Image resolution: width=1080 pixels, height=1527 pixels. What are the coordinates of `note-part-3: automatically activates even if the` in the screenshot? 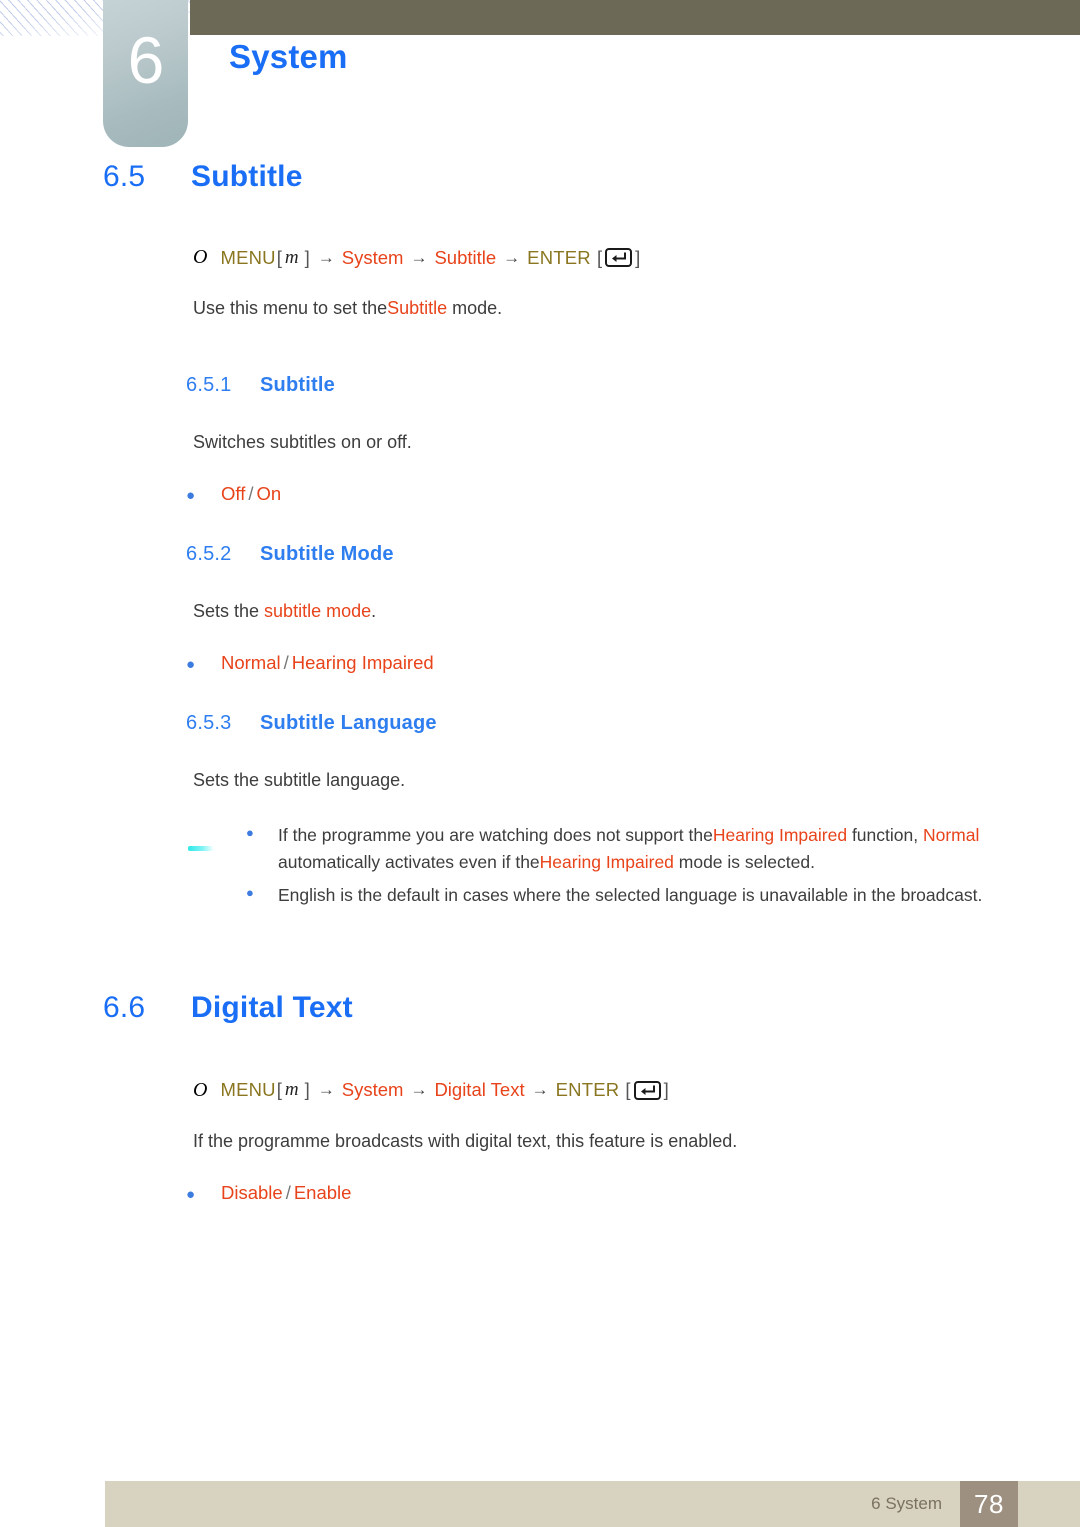 It's located at (409, 861).